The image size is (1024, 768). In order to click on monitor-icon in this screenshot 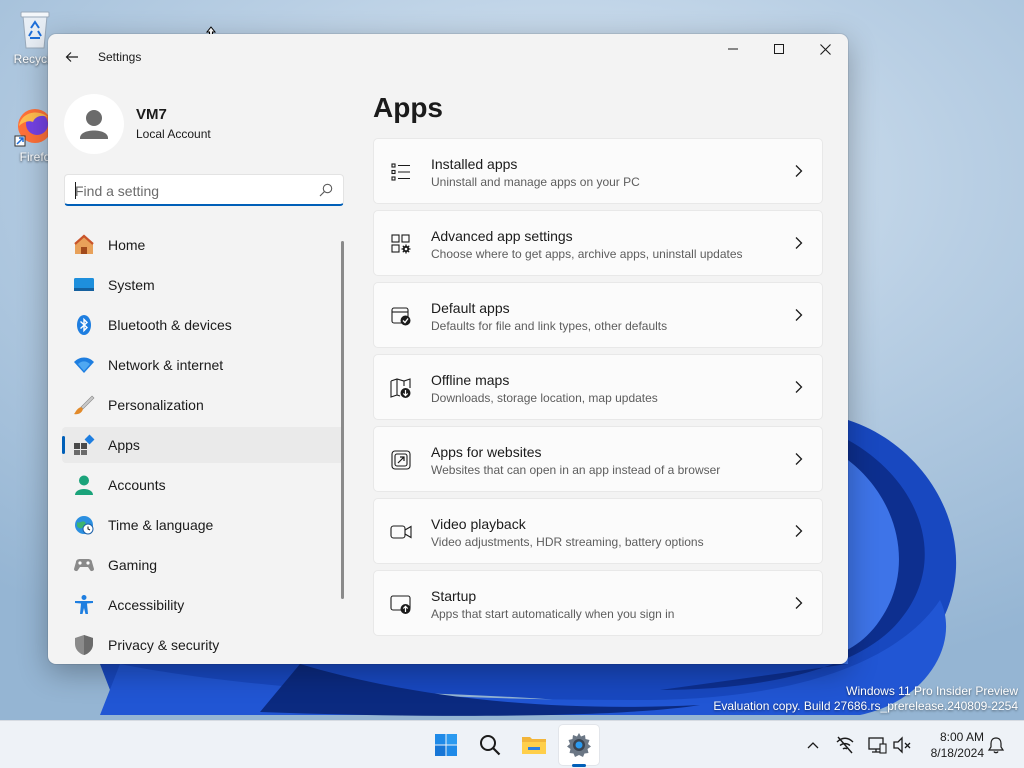, I will do `click(877, 745)`.